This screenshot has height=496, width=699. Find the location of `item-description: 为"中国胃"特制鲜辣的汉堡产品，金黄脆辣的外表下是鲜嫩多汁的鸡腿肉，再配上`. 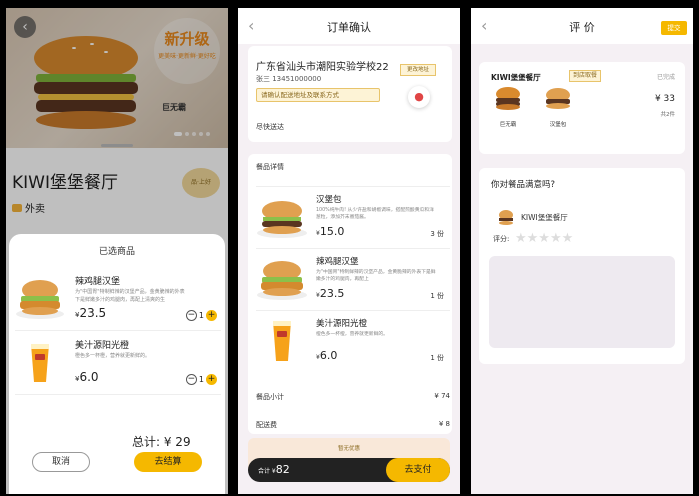

item-description: 为"中国胃"特制鲜辣的汉堡产品，金黄脆辣的外表下是鲜嫩多汁的鸡腿肉，再配上 is located at coordinates (376, 276).